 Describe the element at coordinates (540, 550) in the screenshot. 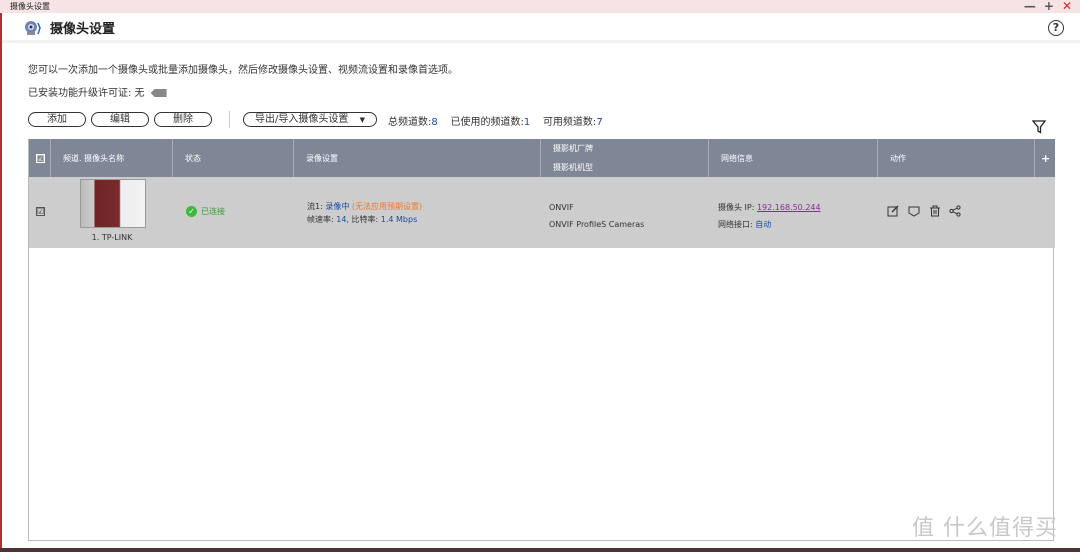

I see `bottom-bar` at that location.